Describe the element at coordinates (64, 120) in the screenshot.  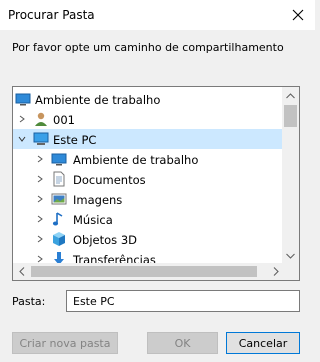
I see `tree-item-label: 001` at that location.